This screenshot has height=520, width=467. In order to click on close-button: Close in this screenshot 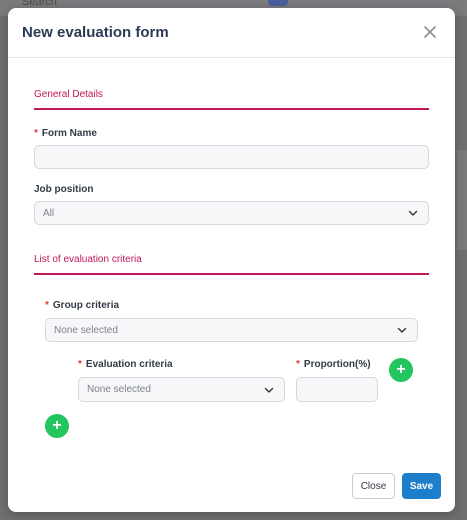, I will do `click(373, 486)`.